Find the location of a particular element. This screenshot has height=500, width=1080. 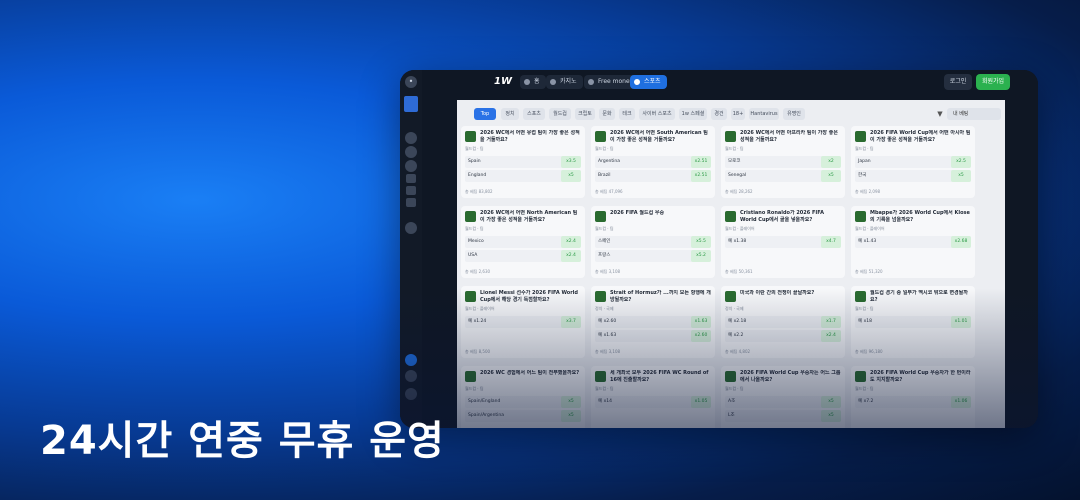

outcome-odds: x1.7 is located at coordinates (831, 322).